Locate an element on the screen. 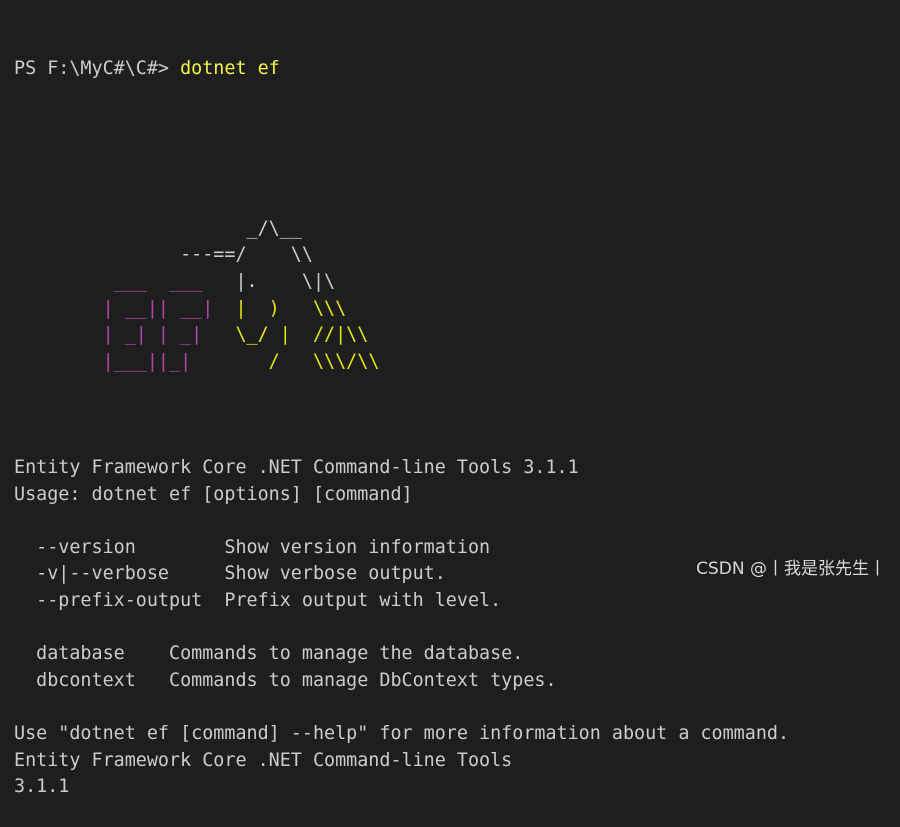  ascii-art-line: | __|| __| | ) \\\ is located at coordinates (401, 309).